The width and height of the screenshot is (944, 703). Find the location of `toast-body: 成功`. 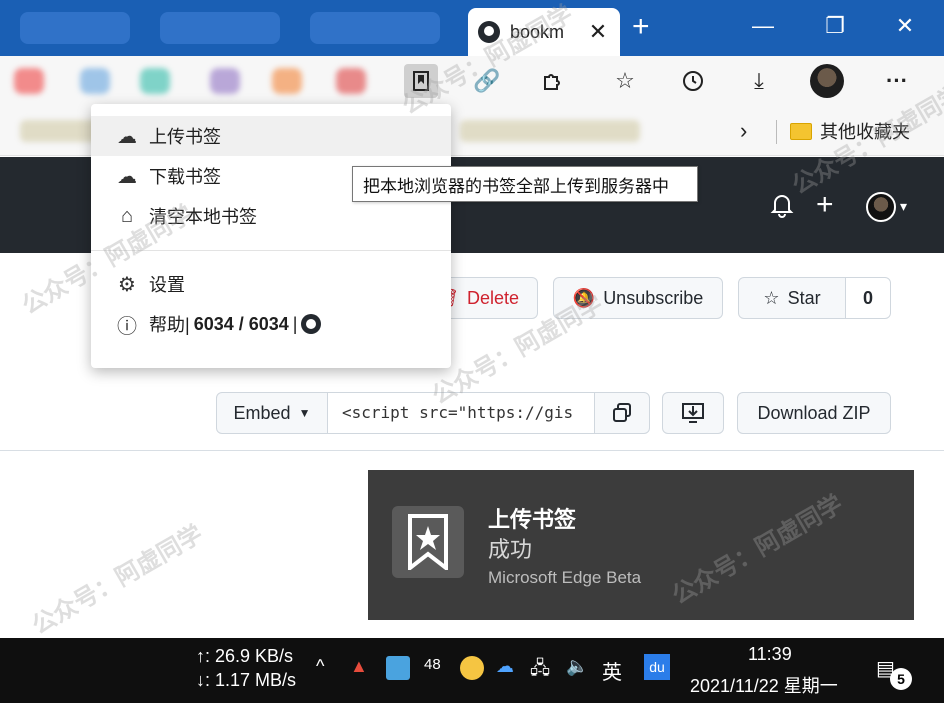

toast-body: 成功 is located at coordinates (510, 549).